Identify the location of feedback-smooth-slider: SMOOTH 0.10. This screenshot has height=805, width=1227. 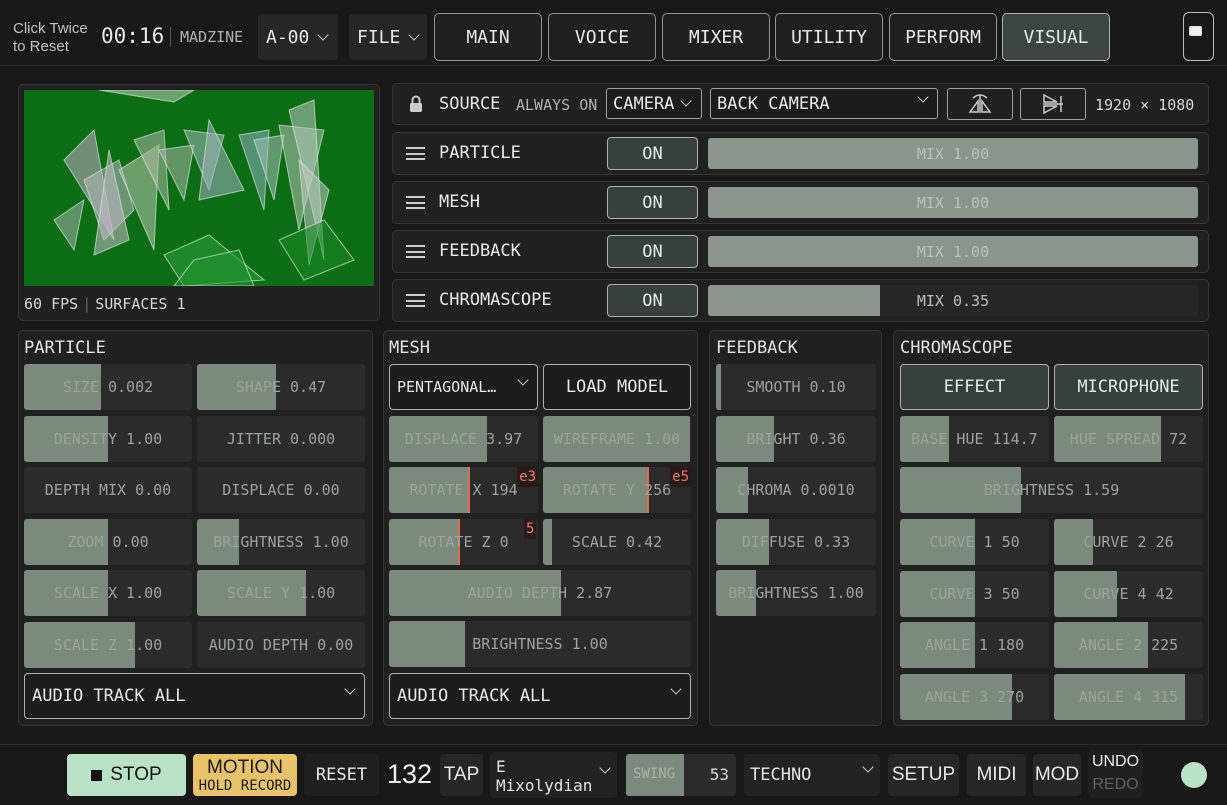
(796, 387).